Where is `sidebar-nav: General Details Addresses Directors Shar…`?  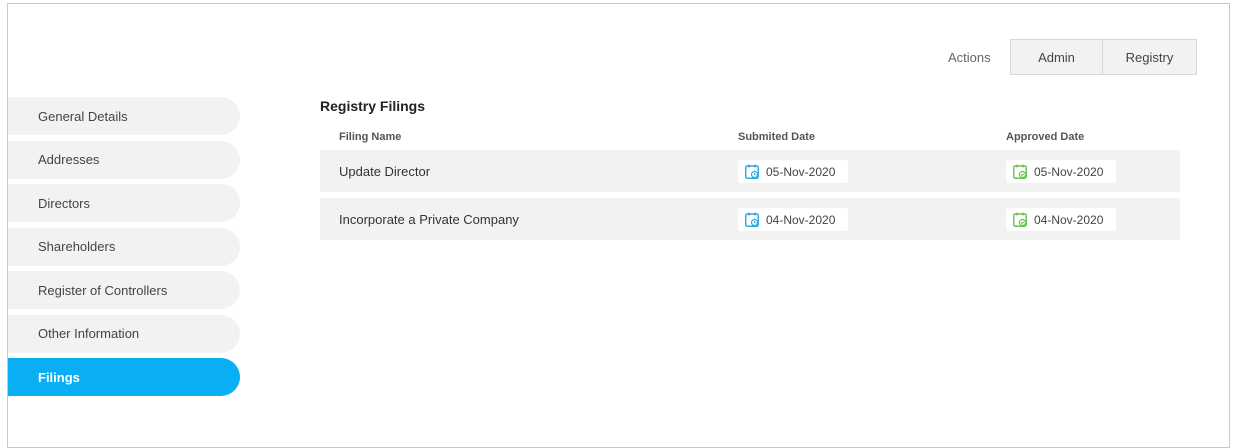
sidebar-nav: General Details Addresses Directors Shar… is located at coordinates (124, 249).